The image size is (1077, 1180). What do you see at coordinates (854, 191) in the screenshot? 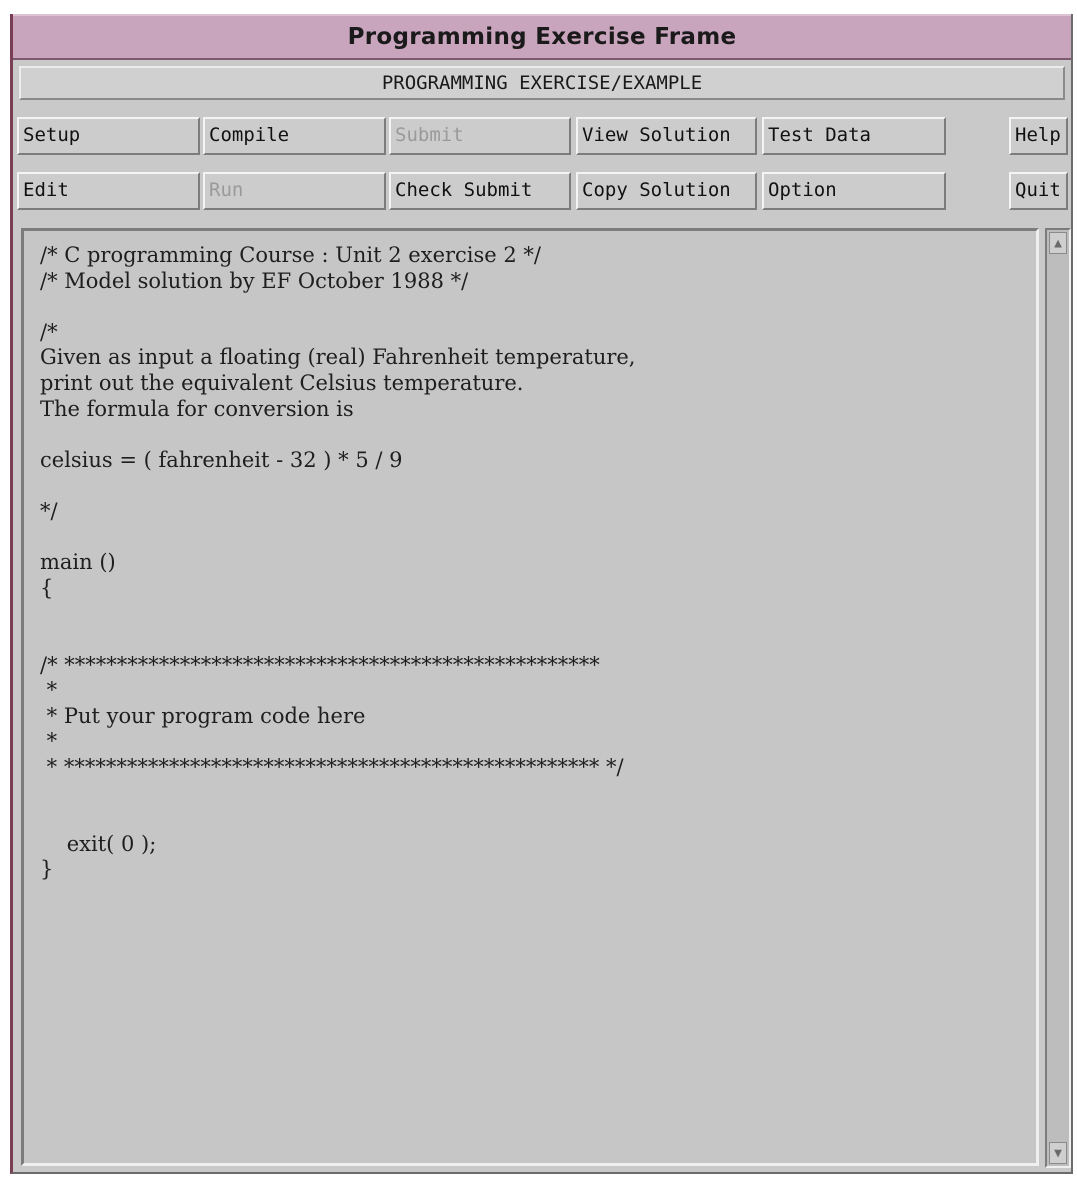
I see `option-button: Option` at bounding box center [854, 191].